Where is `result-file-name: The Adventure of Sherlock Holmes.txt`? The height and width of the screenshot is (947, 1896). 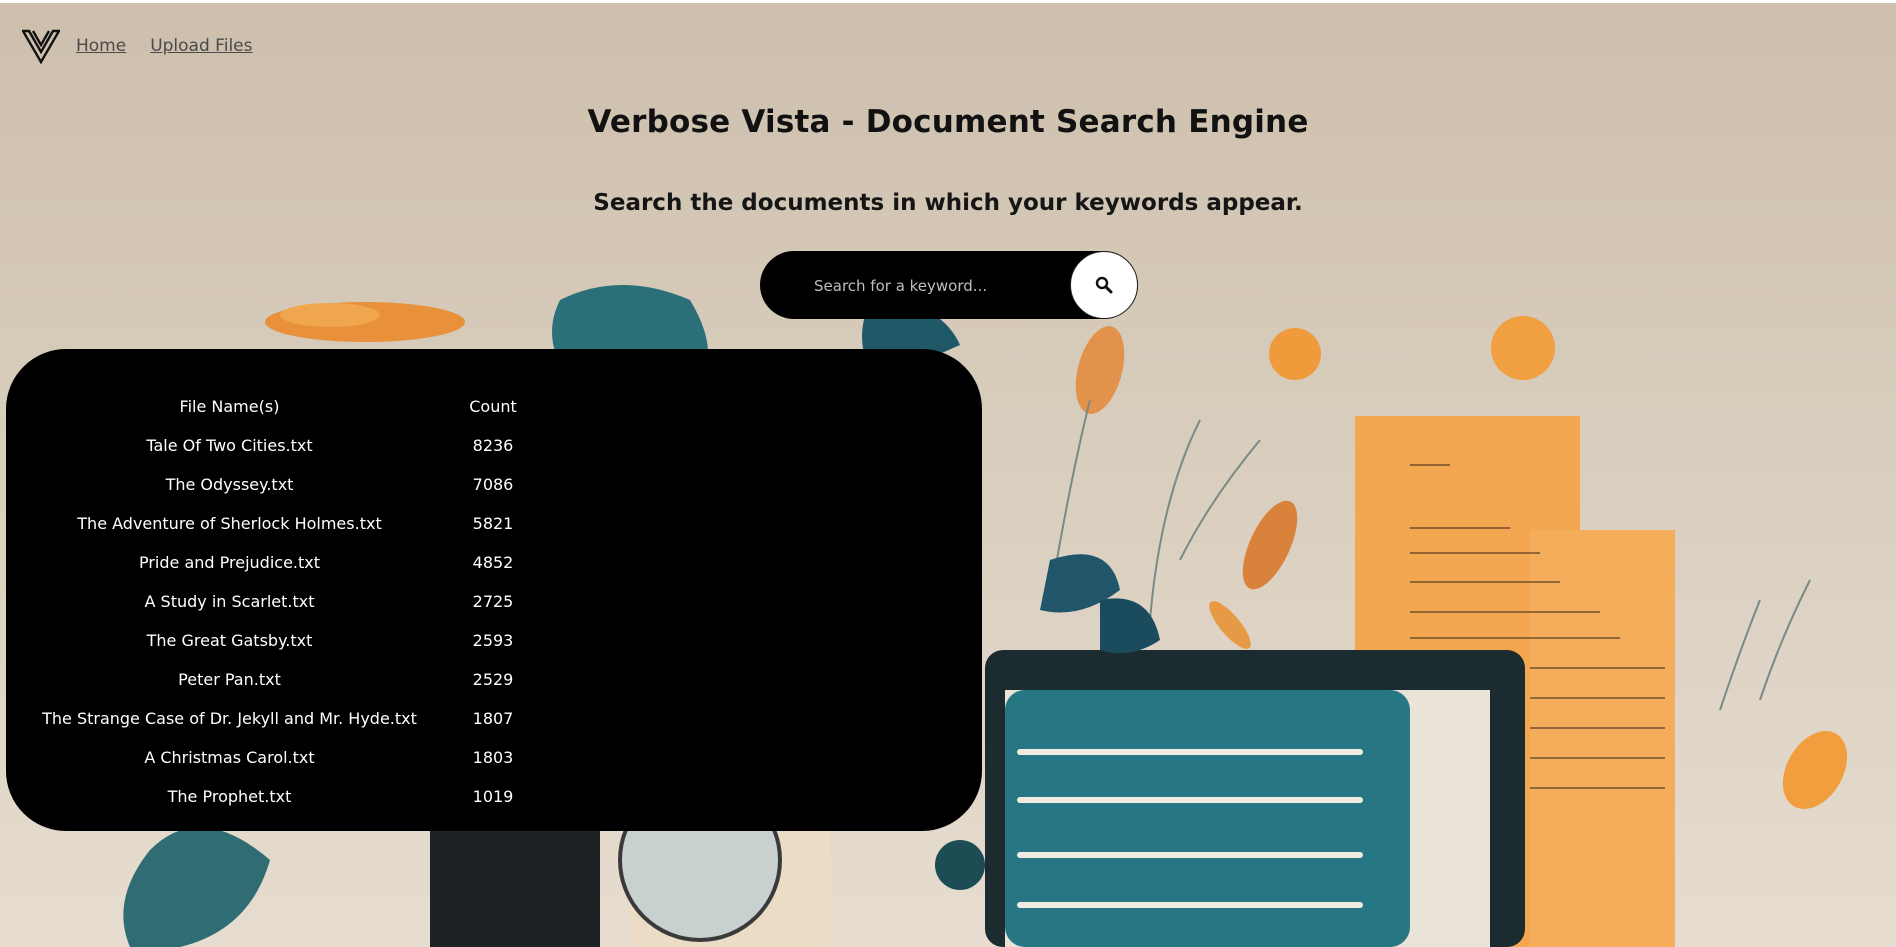
result-file-name: The Adventure of Sherlock Holmes.txt is located at coordinates (229, 523).